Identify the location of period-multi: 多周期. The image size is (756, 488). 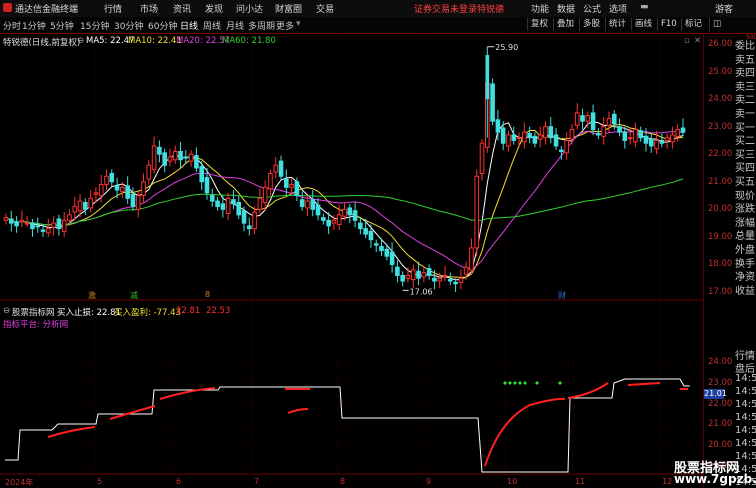
(261, 25).